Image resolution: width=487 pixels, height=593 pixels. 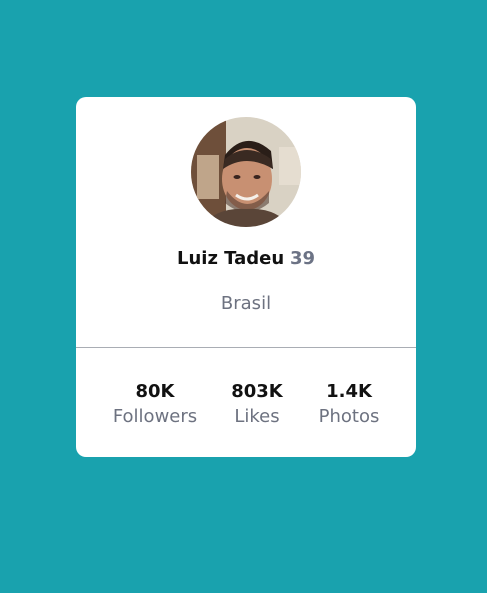 I want to click on profile-age: 39, so click(x=302, y=258).